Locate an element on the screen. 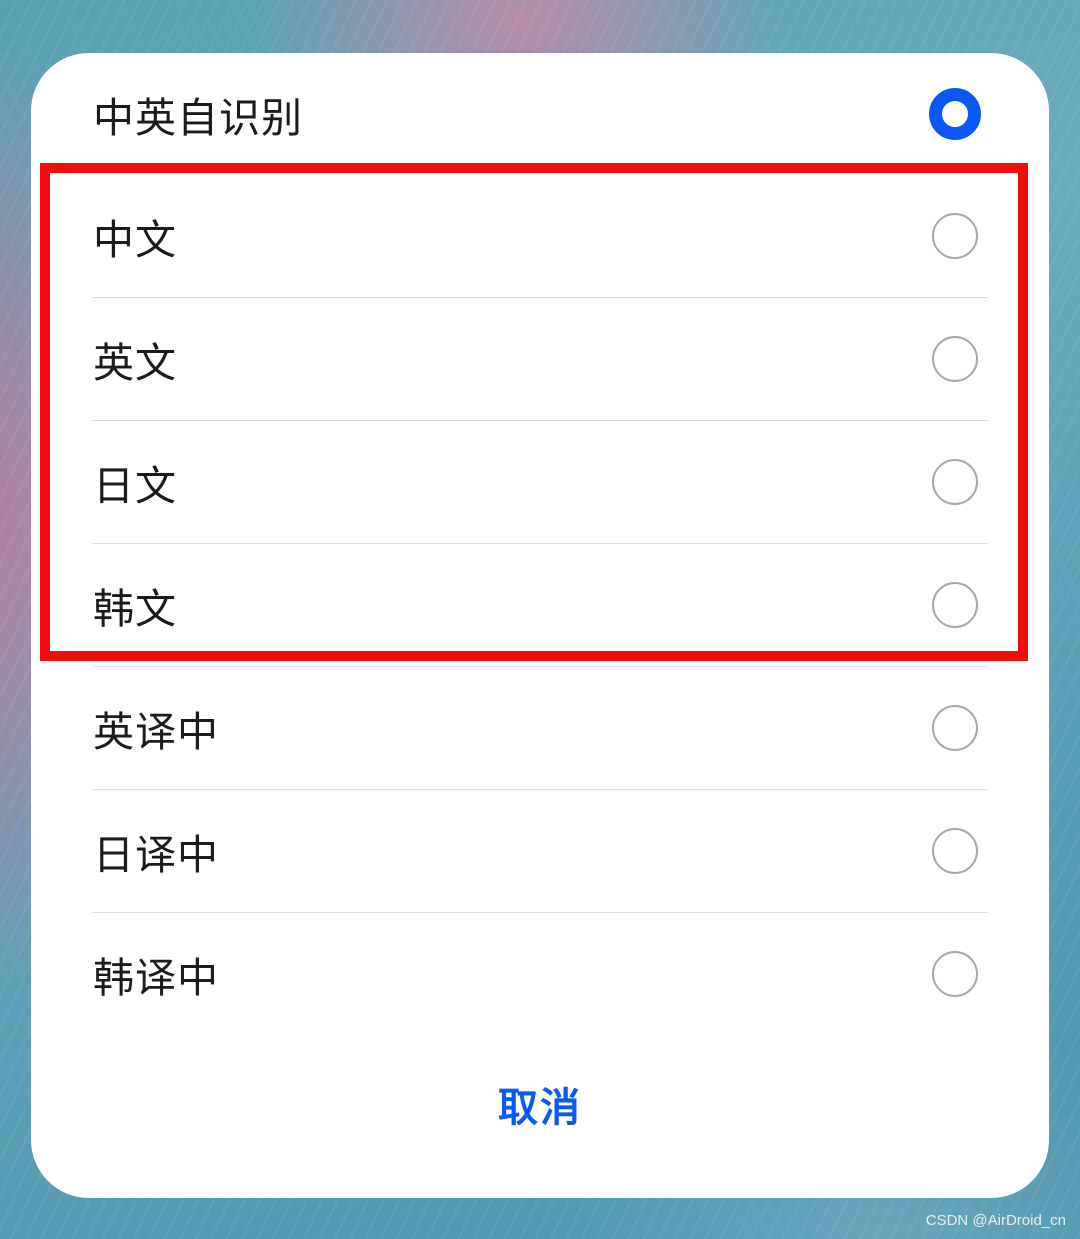 The width and height of the screenshot is (1080, 1239). option-label: 英译中 is located at coordinates (156, 732).